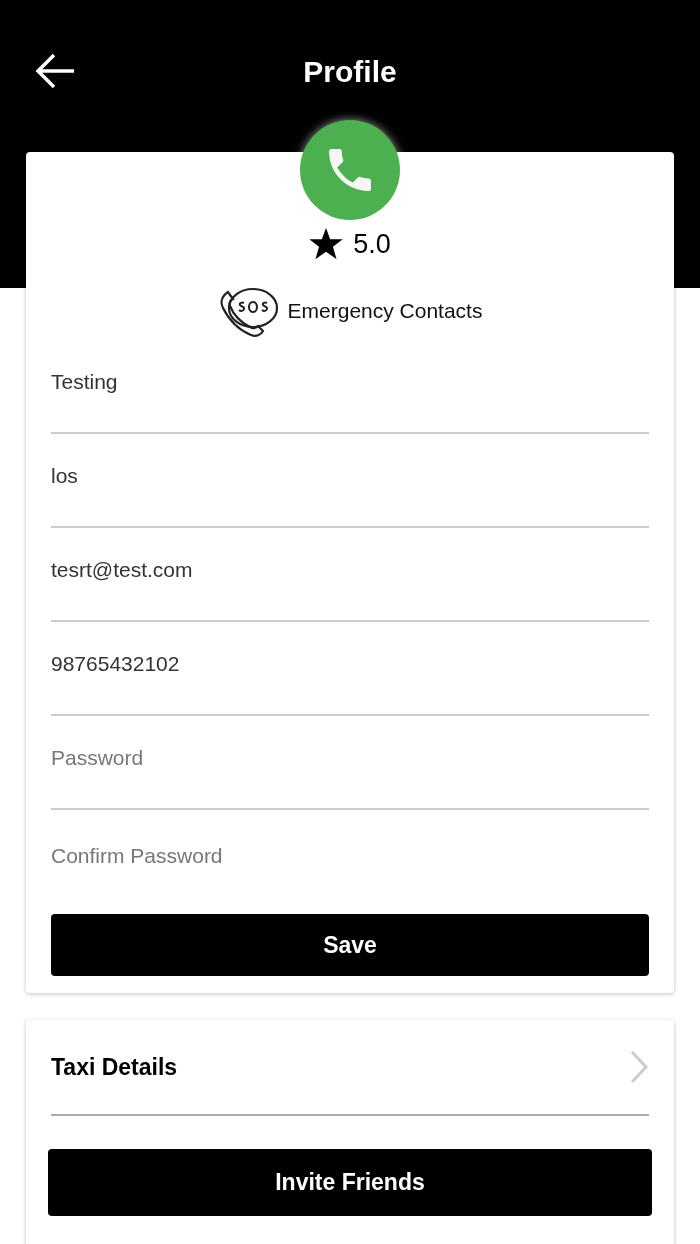  What do you see at coordinates (55, 71) in the screenshot?
I see `back-button` at bounding box center [55, 71].